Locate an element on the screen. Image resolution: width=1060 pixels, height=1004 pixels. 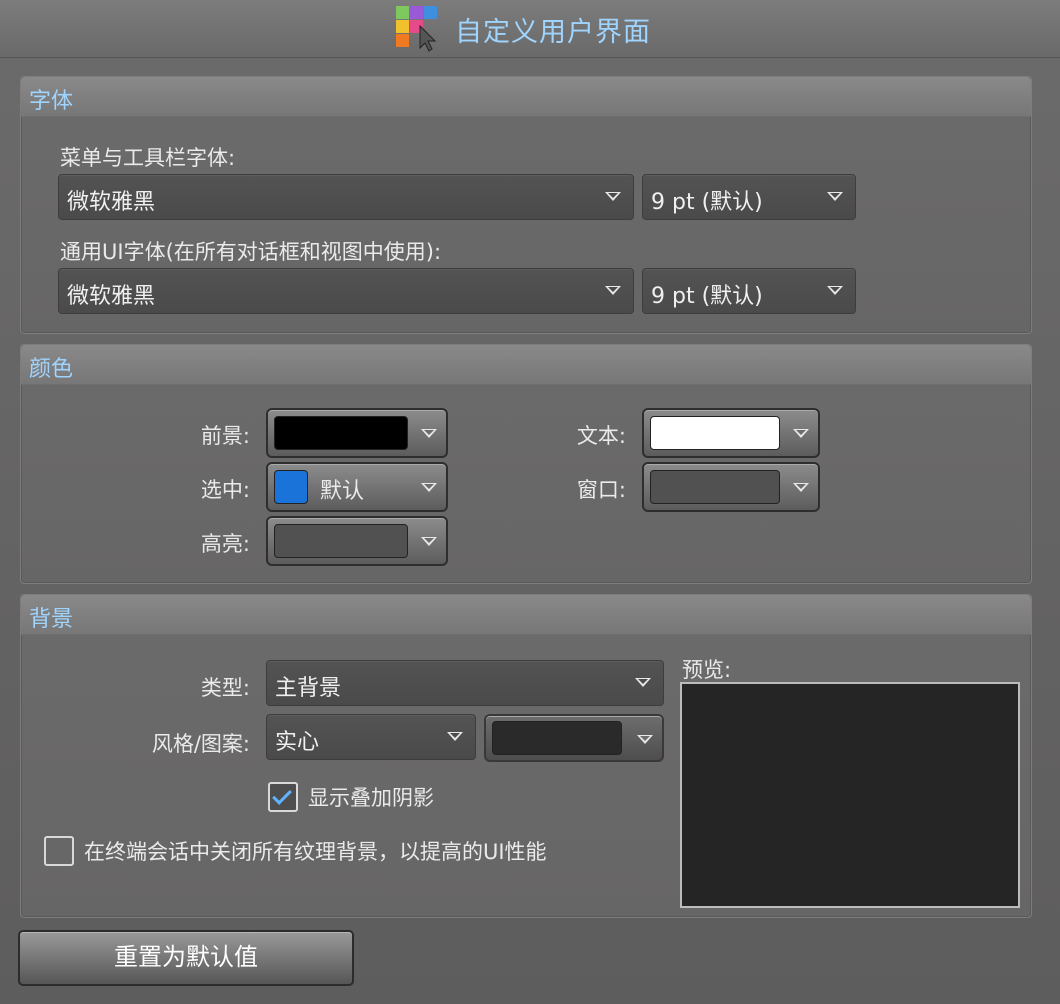
selected-label: 选中: is located at coordinates (225, 490).